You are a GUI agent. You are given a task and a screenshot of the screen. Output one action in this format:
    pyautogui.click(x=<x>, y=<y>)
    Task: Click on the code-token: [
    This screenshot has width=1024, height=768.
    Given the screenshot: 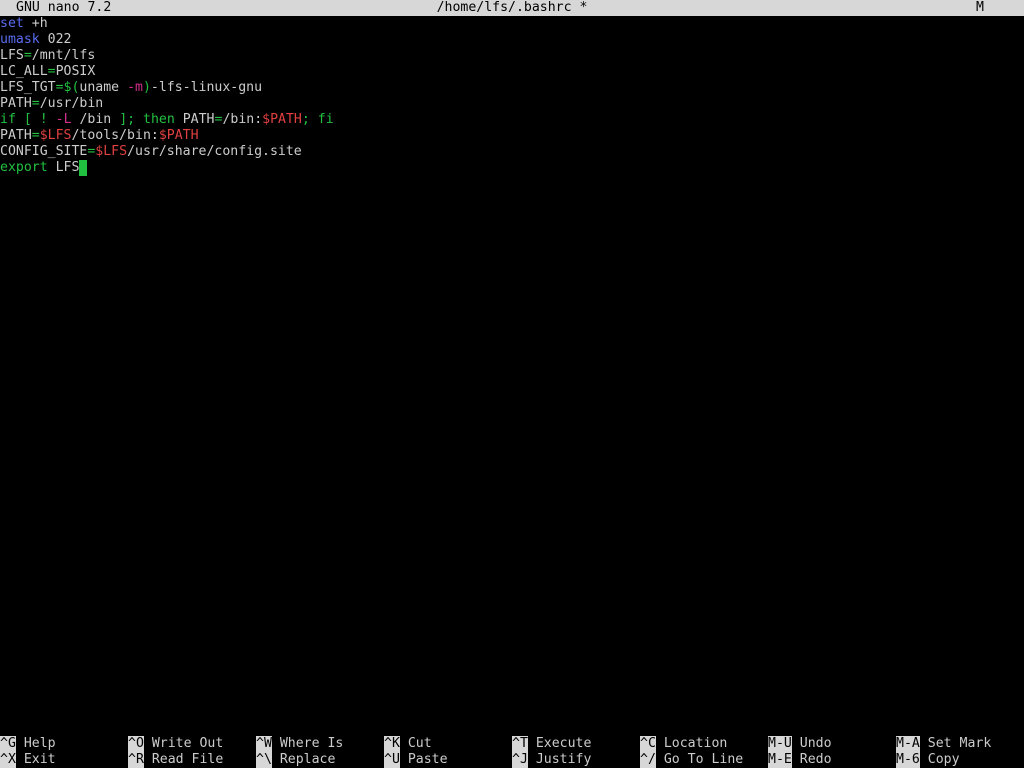 What is the action you would take?
    pyautogui.click(x=27, y=119)
    